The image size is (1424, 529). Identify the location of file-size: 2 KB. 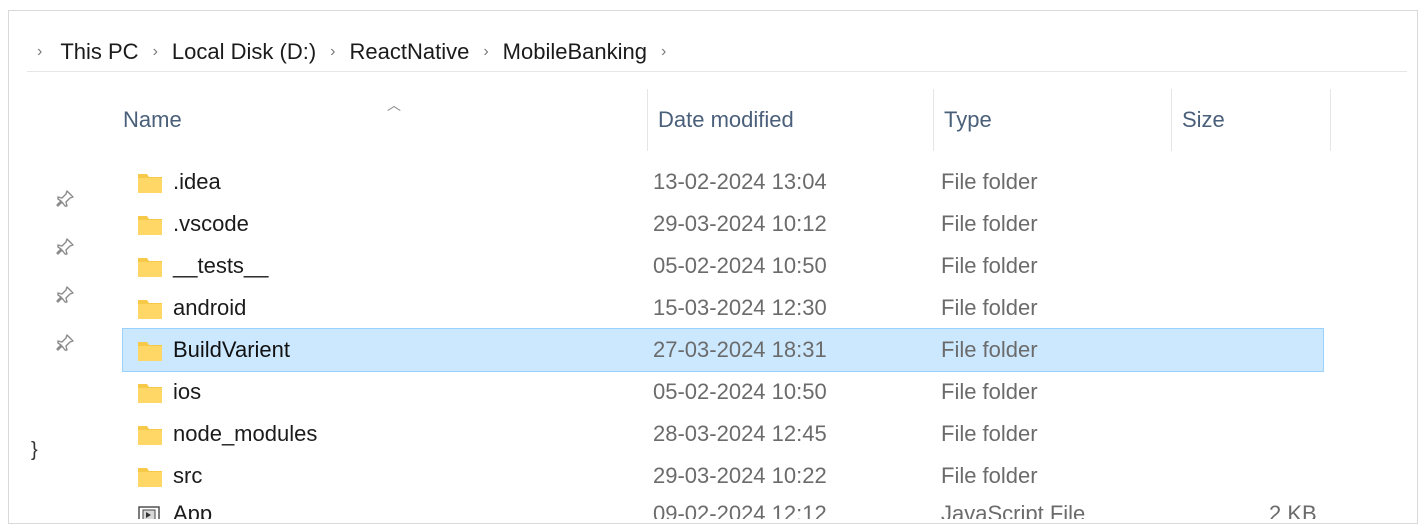
(1293, 510).